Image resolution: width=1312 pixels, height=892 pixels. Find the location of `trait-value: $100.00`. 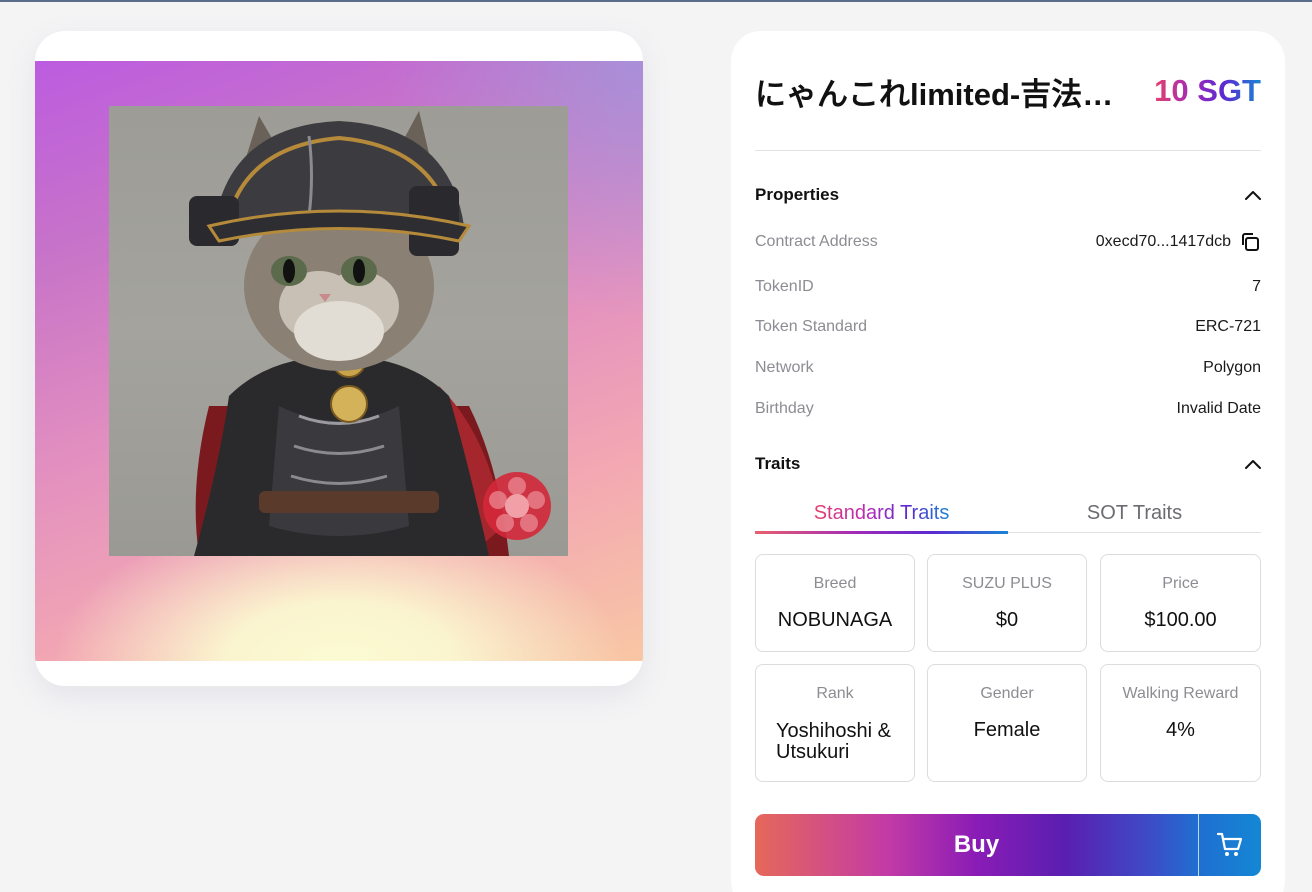

trait-value: $100.00 is located at coordinates (1180, 620).